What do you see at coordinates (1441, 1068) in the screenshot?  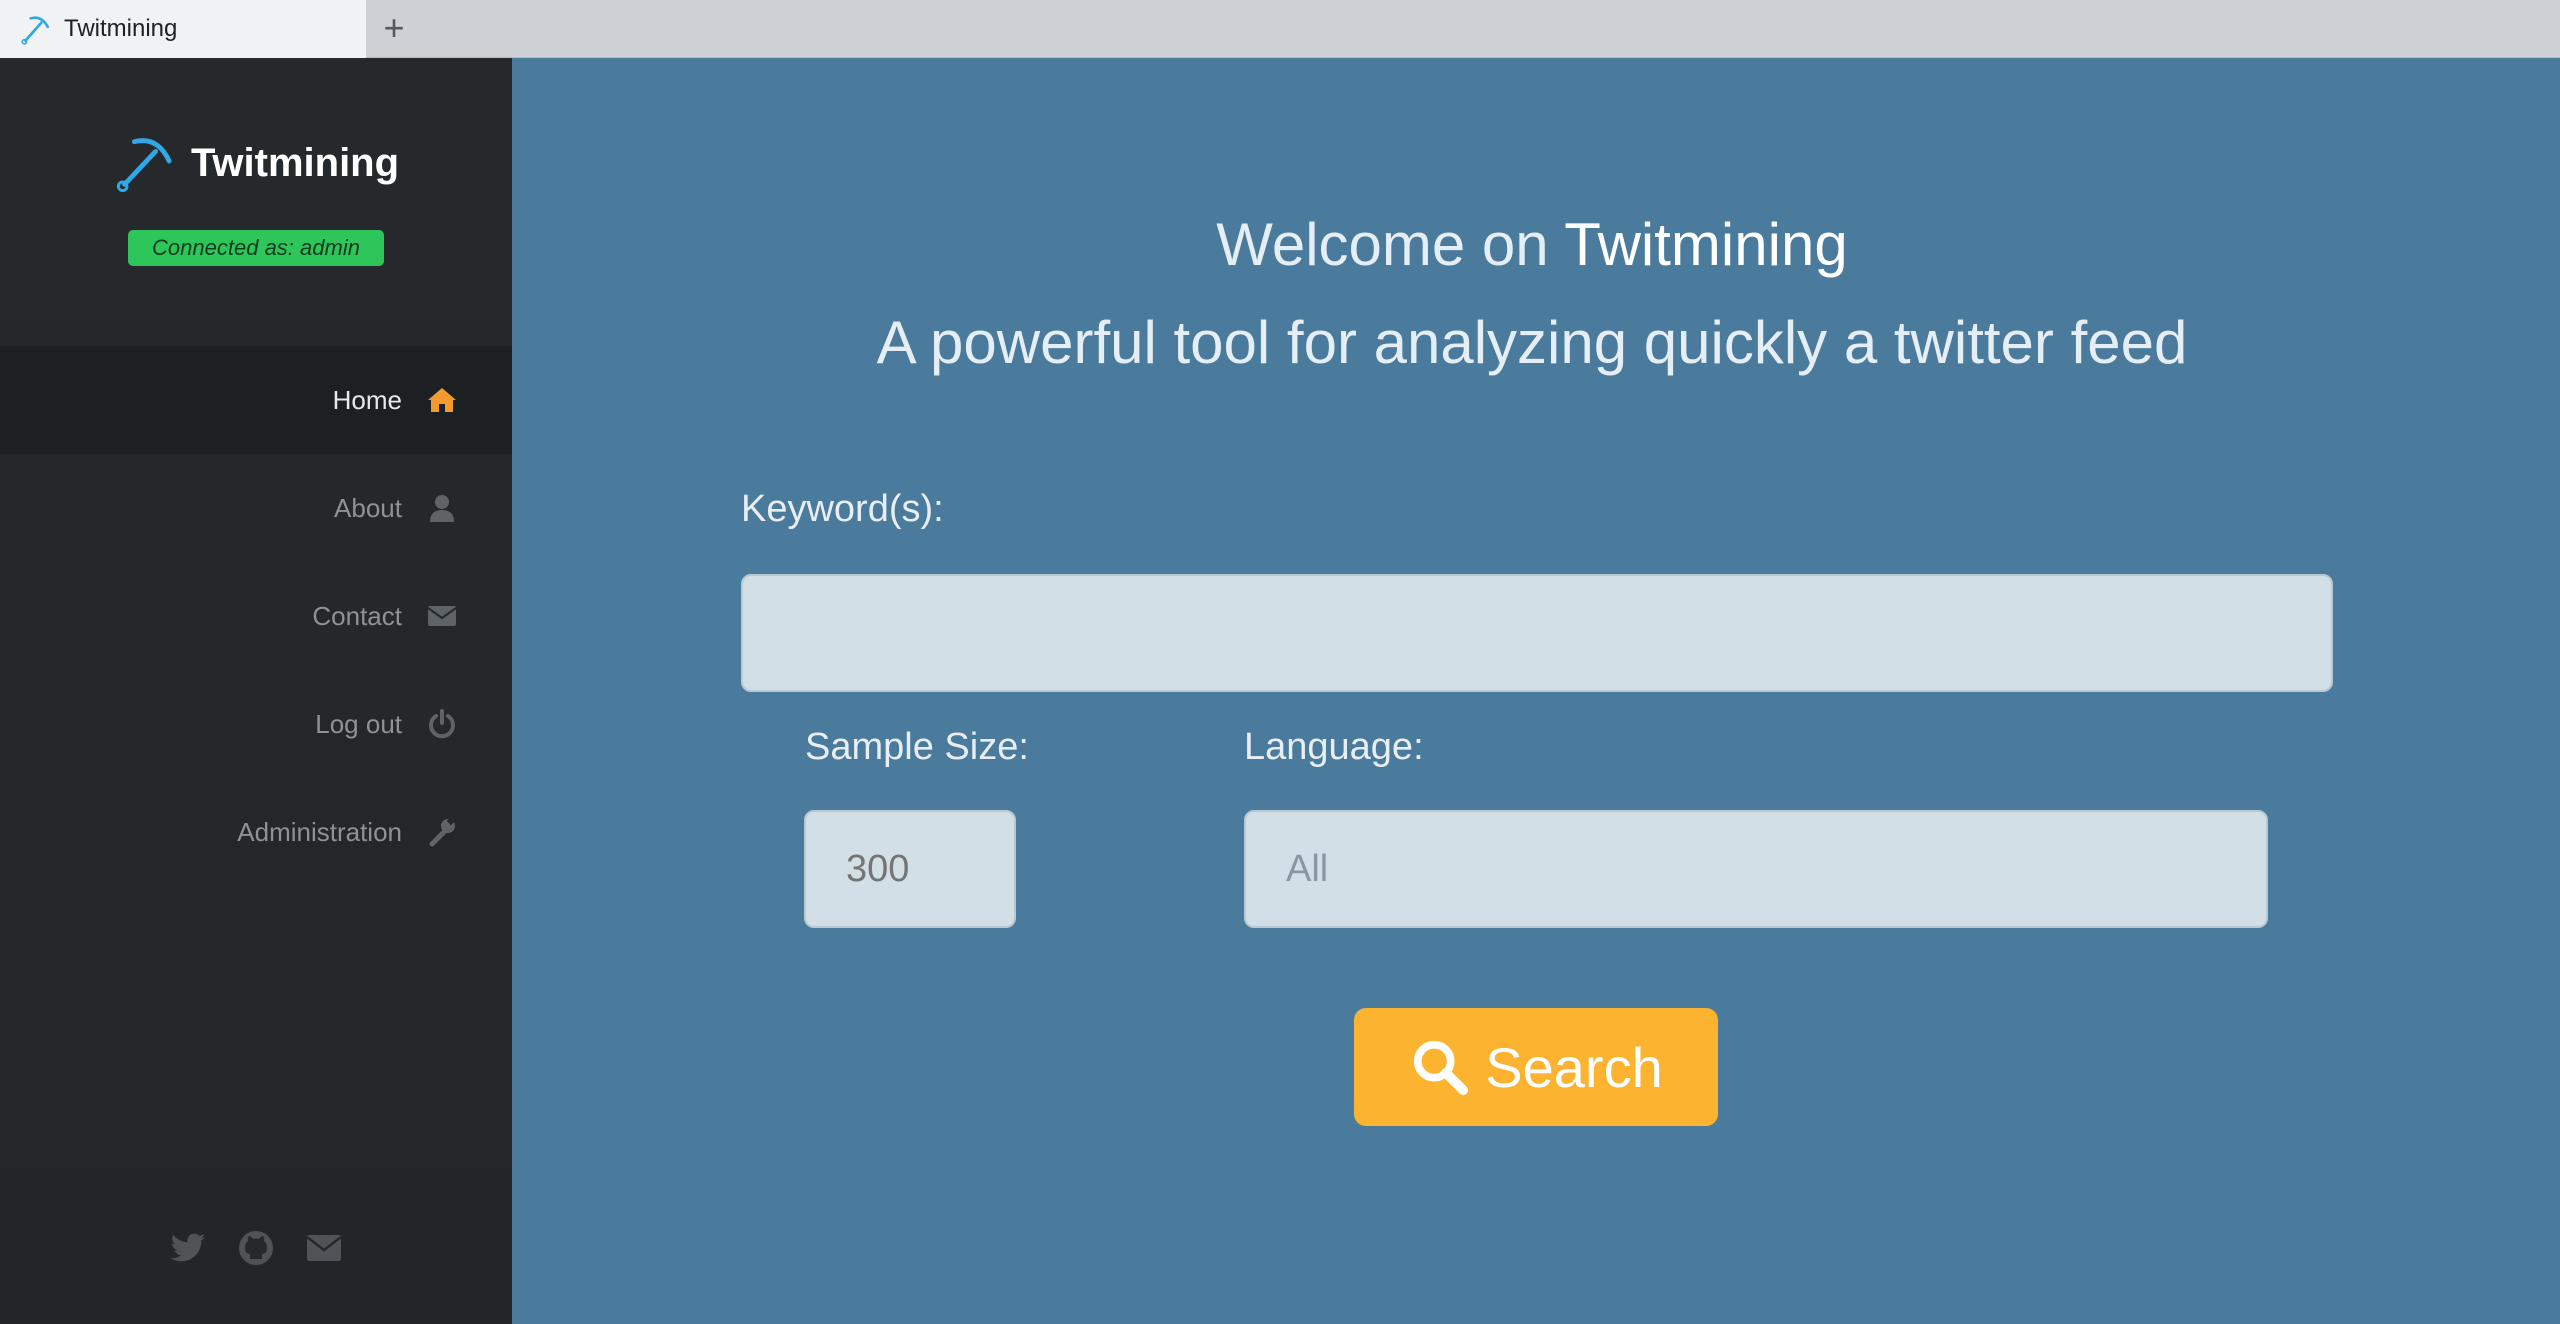 I see `search-icon` at bounding box center [1441, 1068].